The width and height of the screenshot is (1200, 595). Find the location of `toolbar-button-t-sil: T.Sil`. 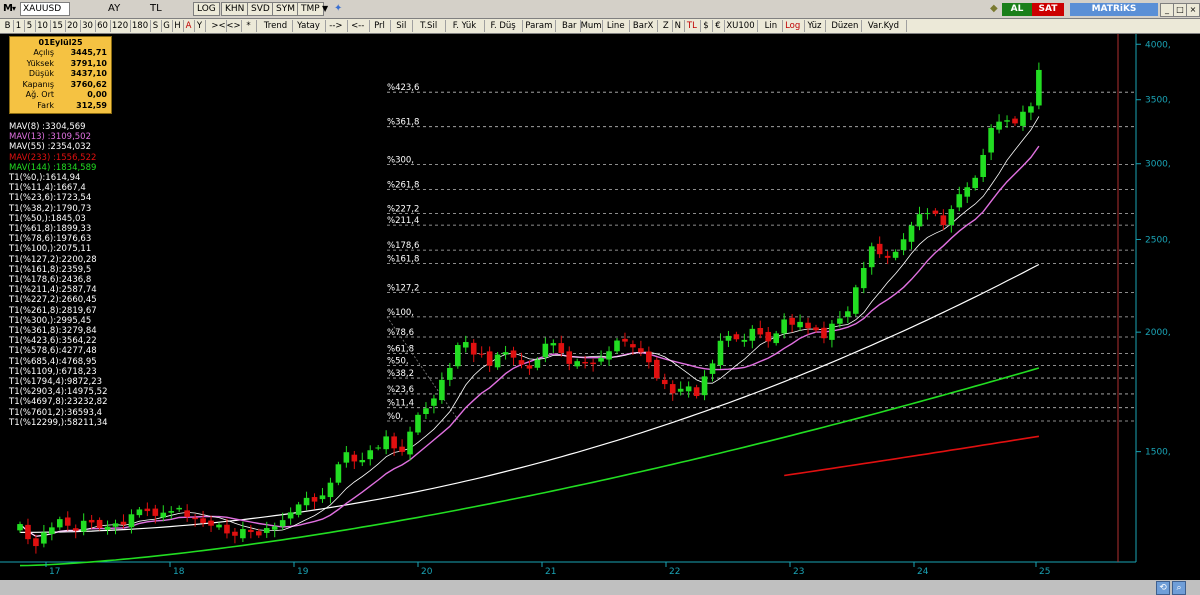

toolbar-button-t-sil: T.Sil is located at coordinates (429, 26).